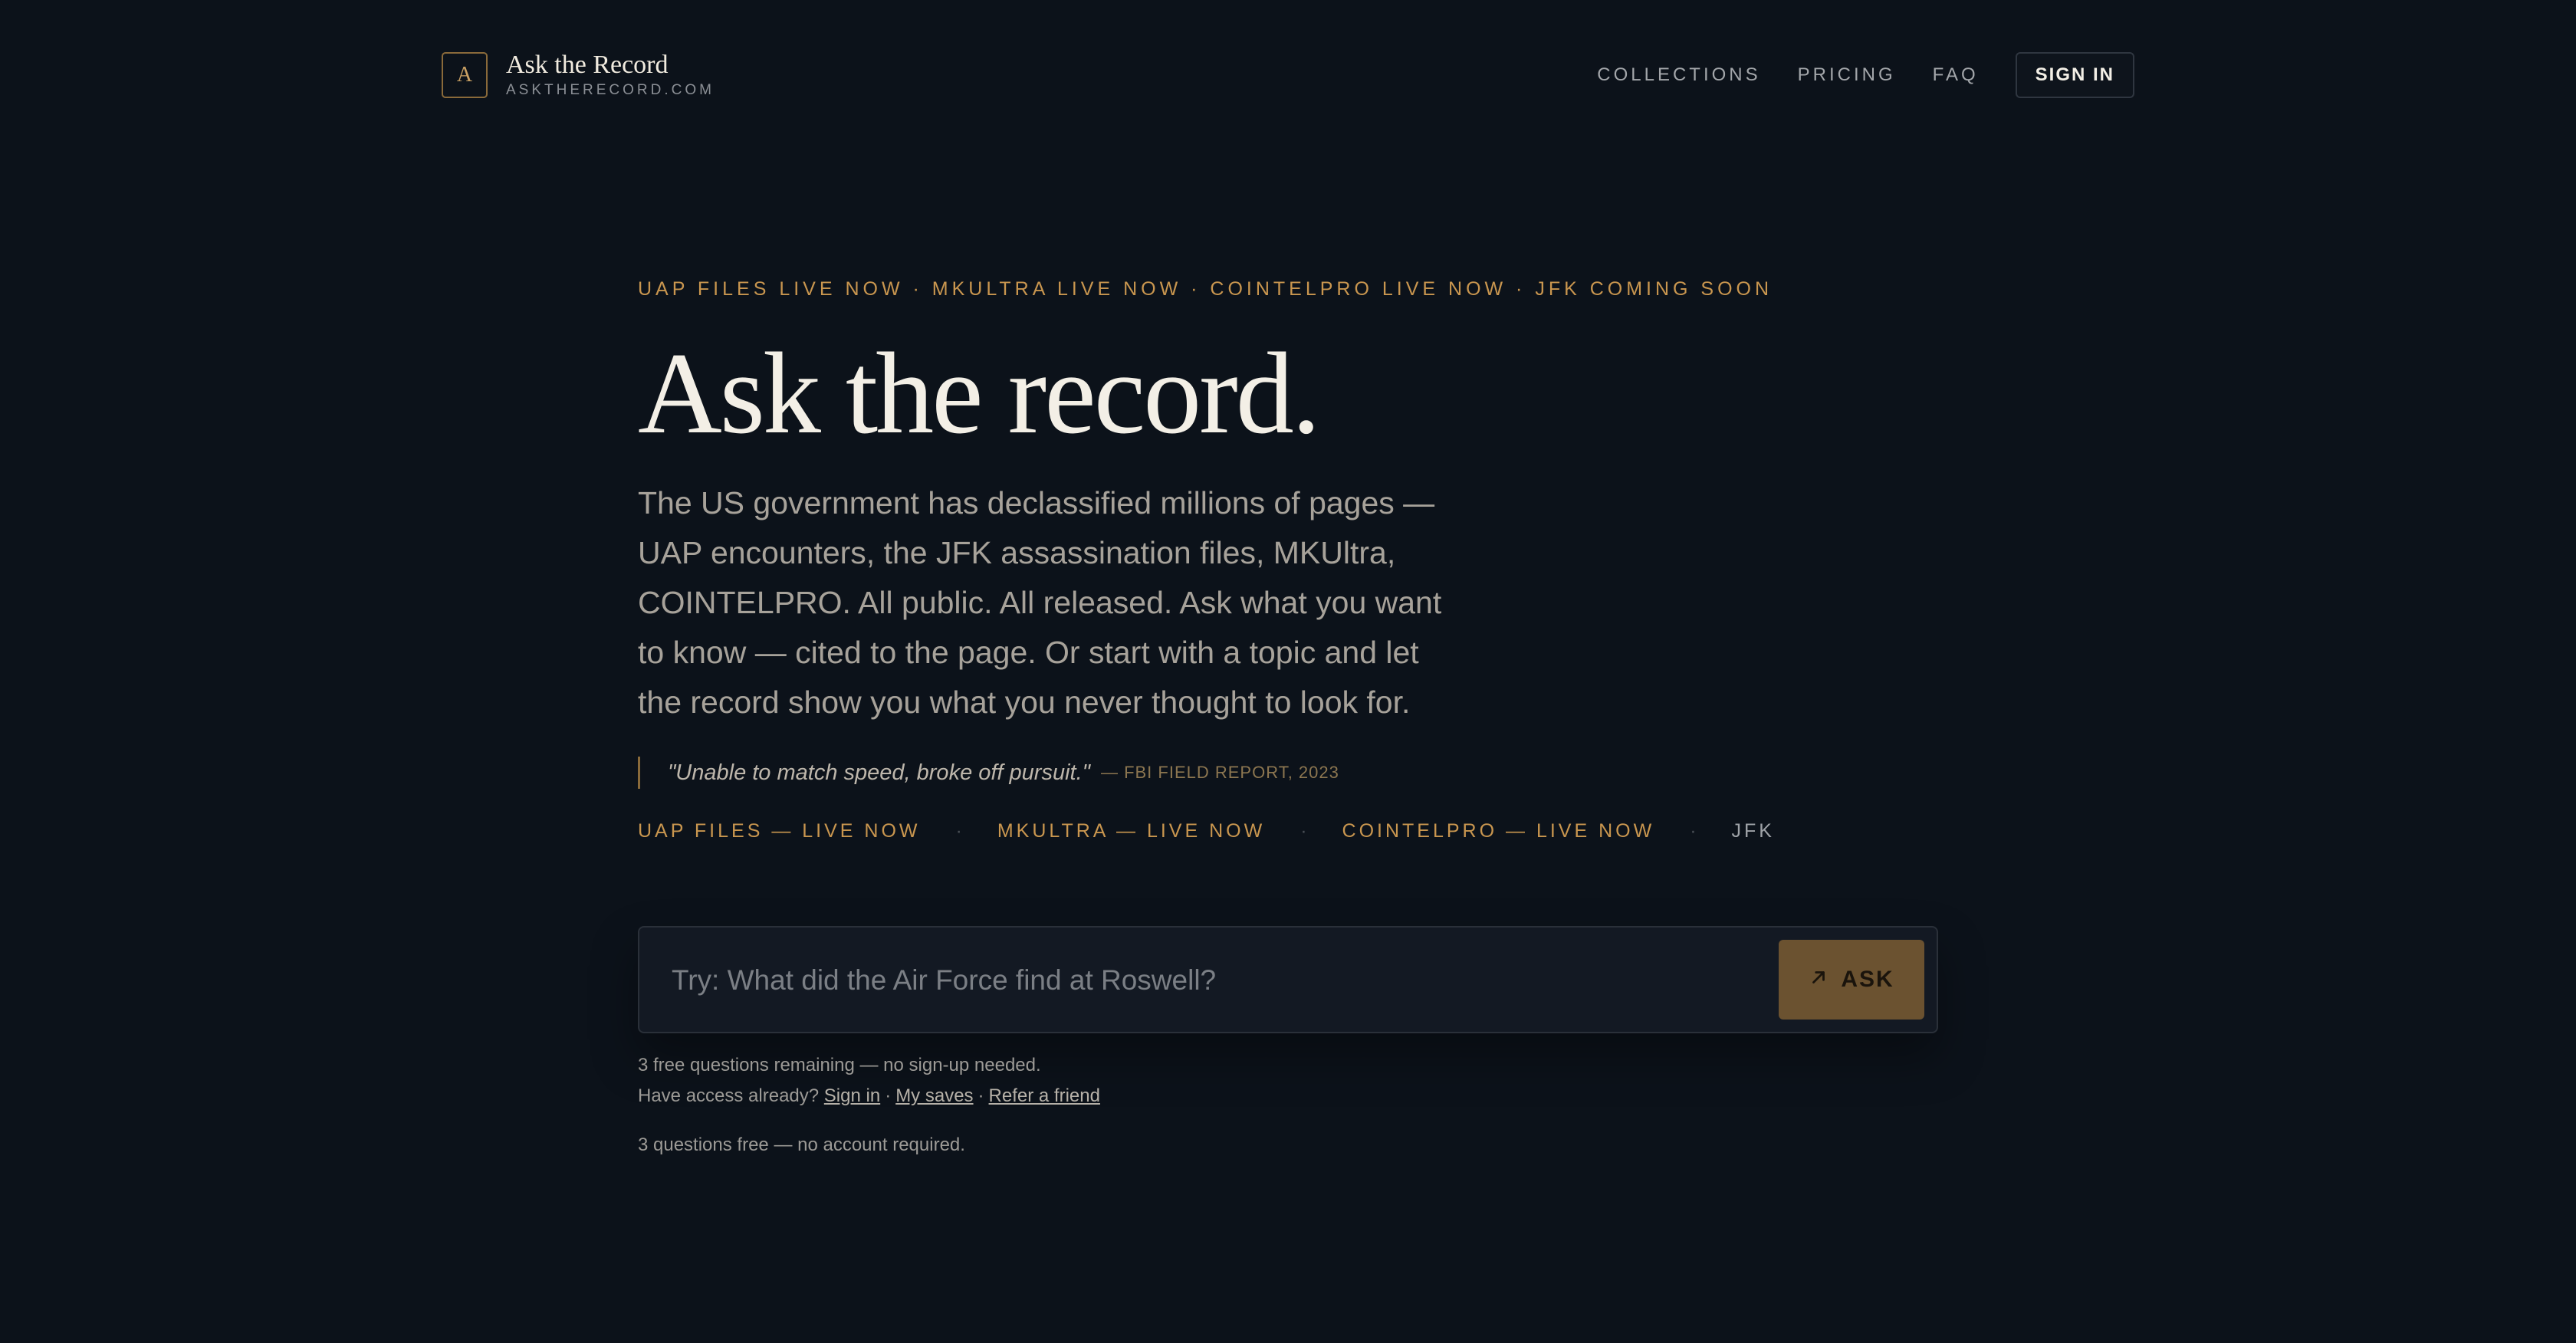 Image resolution: width=2576 pixels, height=1343 pixels. What do you see at coordinates (1219, 773) in the screenshot?
I see `quote-citation: — FBI FIELD REPORT, 2023` at bounding box center [1219, 773].